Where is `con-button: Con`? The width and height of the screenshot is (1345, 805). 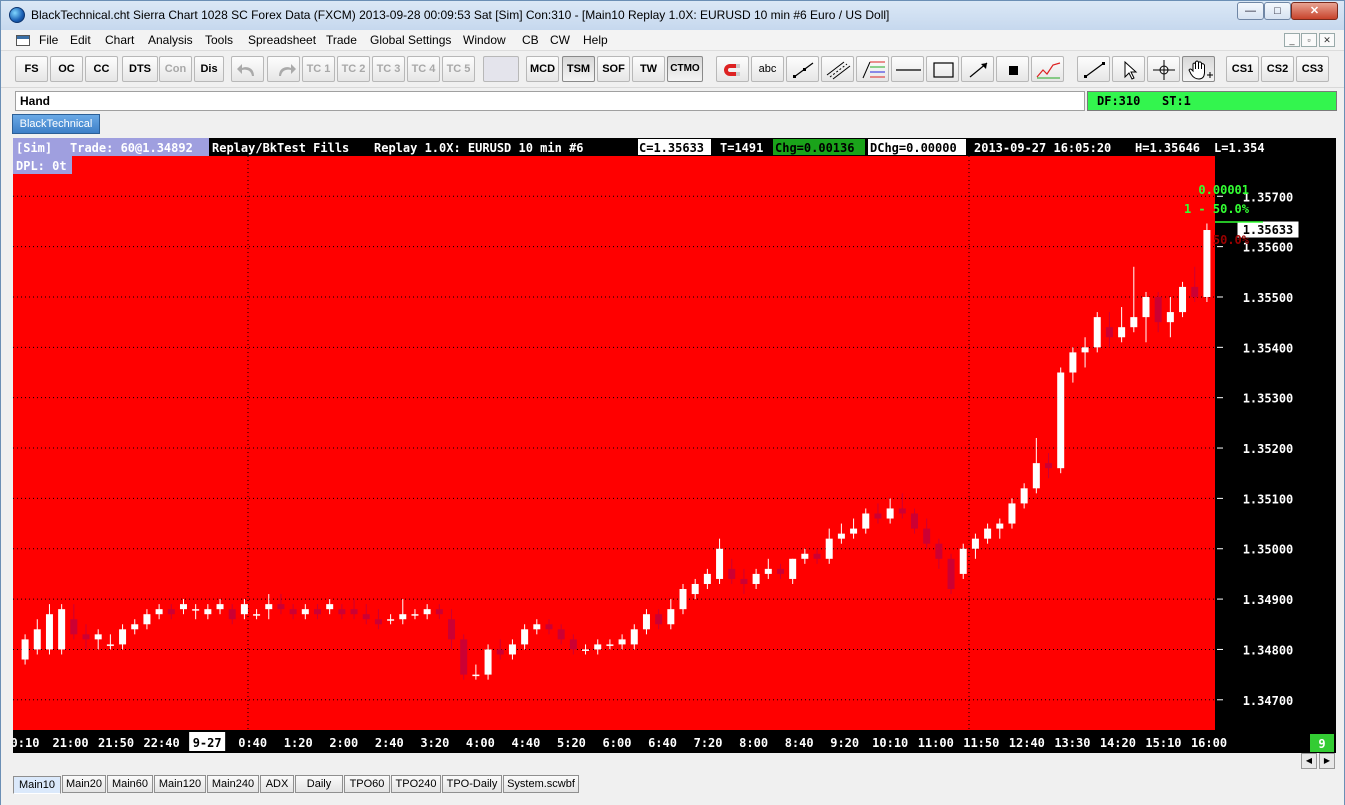
con-button: Con is located at coordinates (175, 69).